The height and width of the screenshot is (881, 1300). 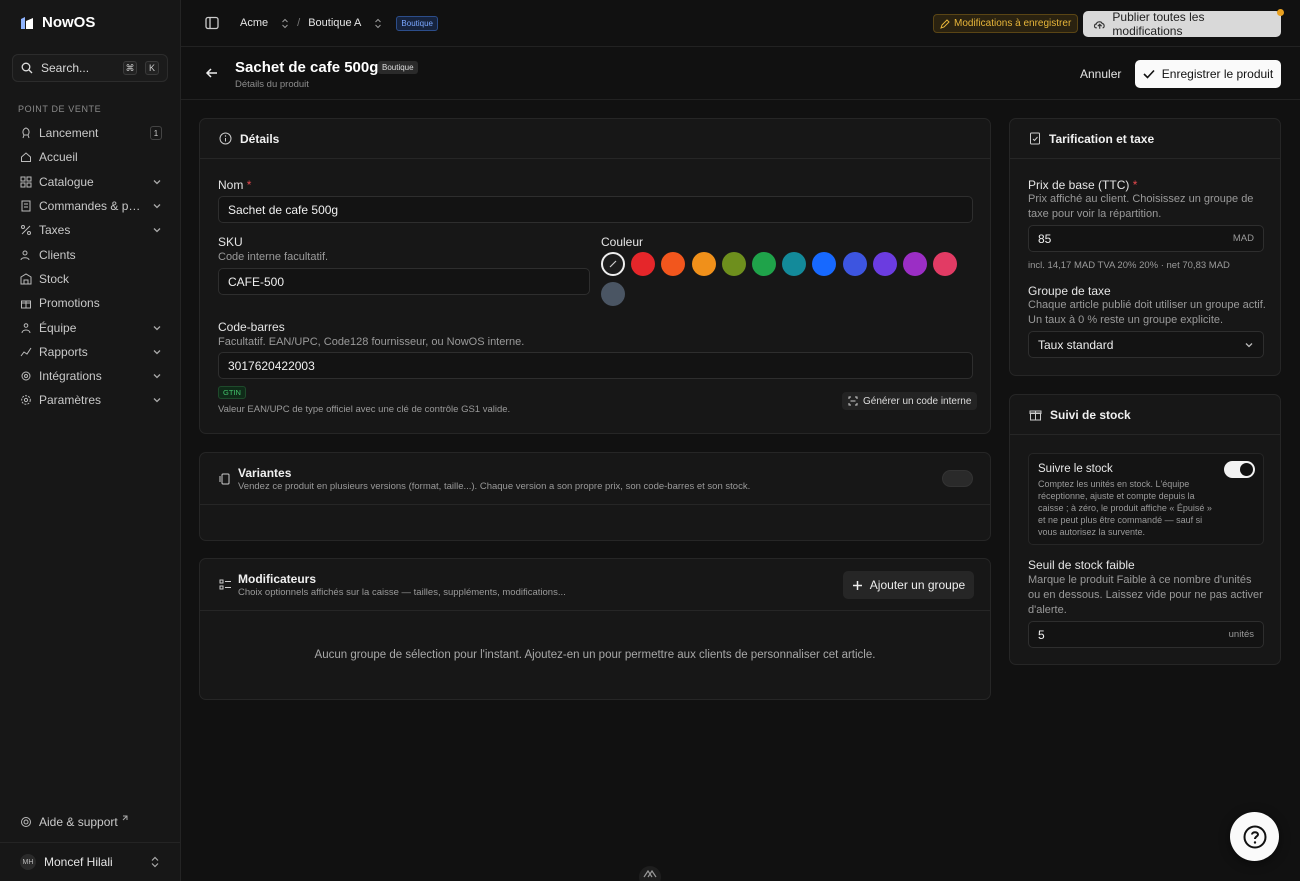 I want to click on breadcrumb: Acme / Boutique A Boutique, so click(x=339, y=23).